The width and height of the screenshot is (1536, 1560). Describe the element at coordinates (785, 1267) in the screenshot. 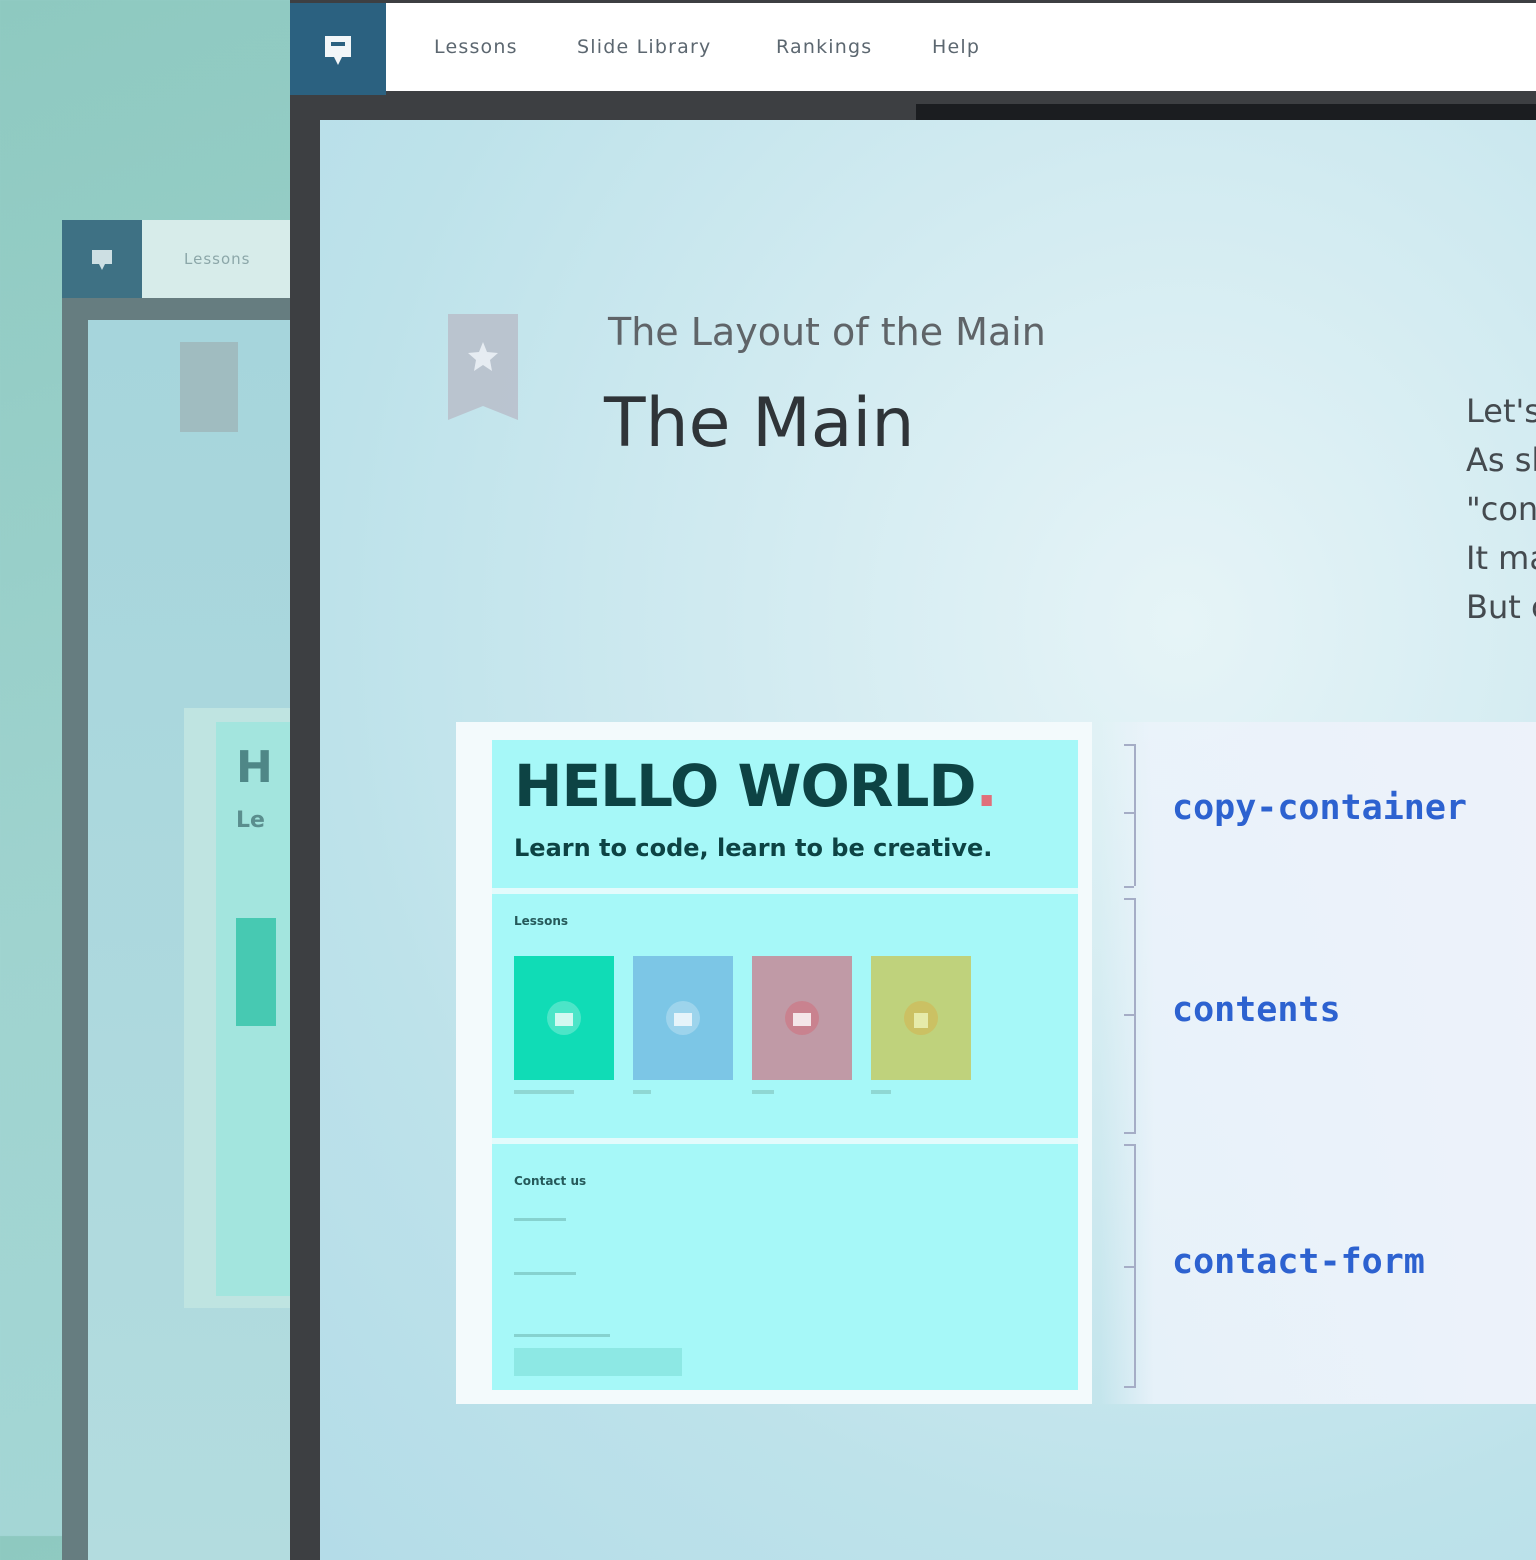

I see `preview-contact-form: Contact us` at that location.